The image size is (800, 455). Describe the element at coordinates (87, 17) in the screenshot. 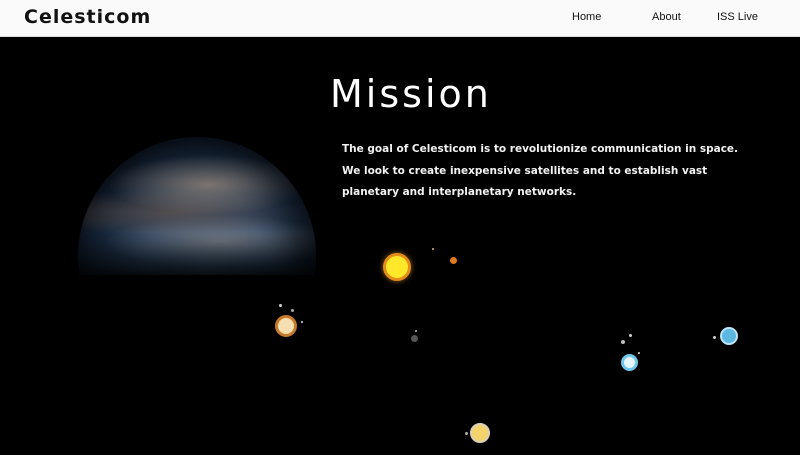

I see `brand-logo: Celesticom` at that location.